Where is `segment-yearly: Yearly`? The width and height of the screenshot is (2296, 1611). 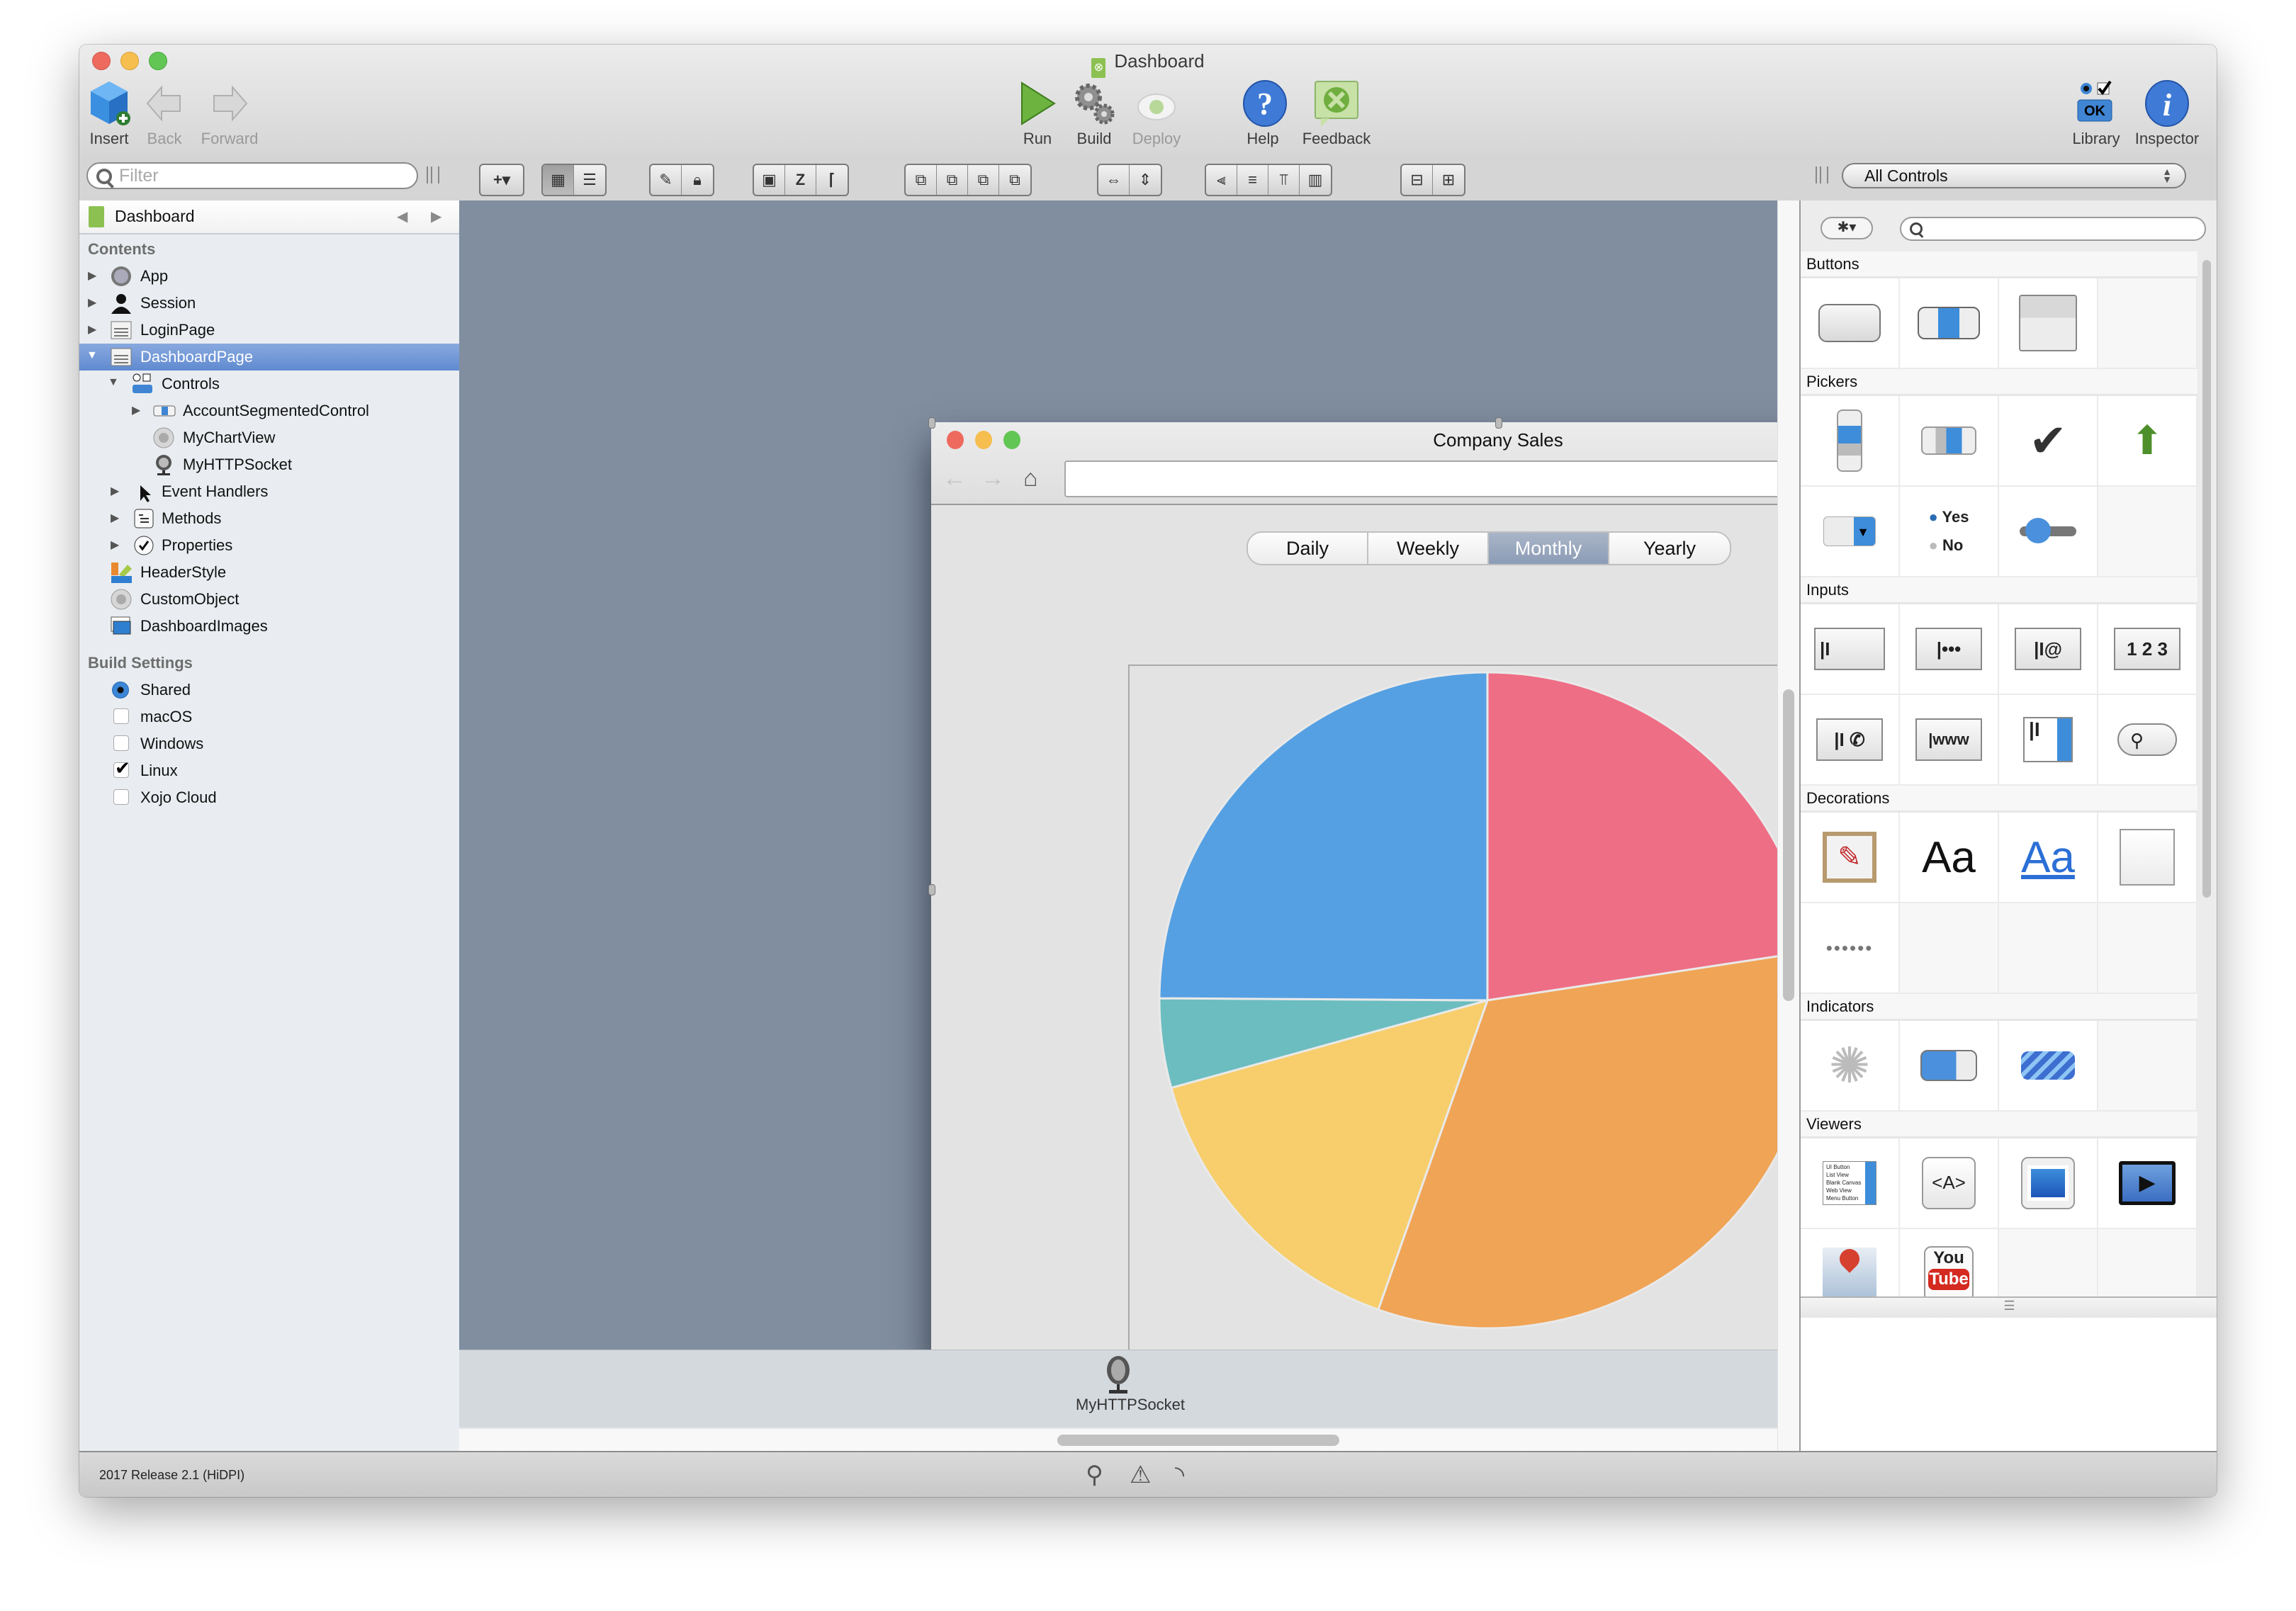
segment-yearly: Yearly is located at coordinates (1669, 548).